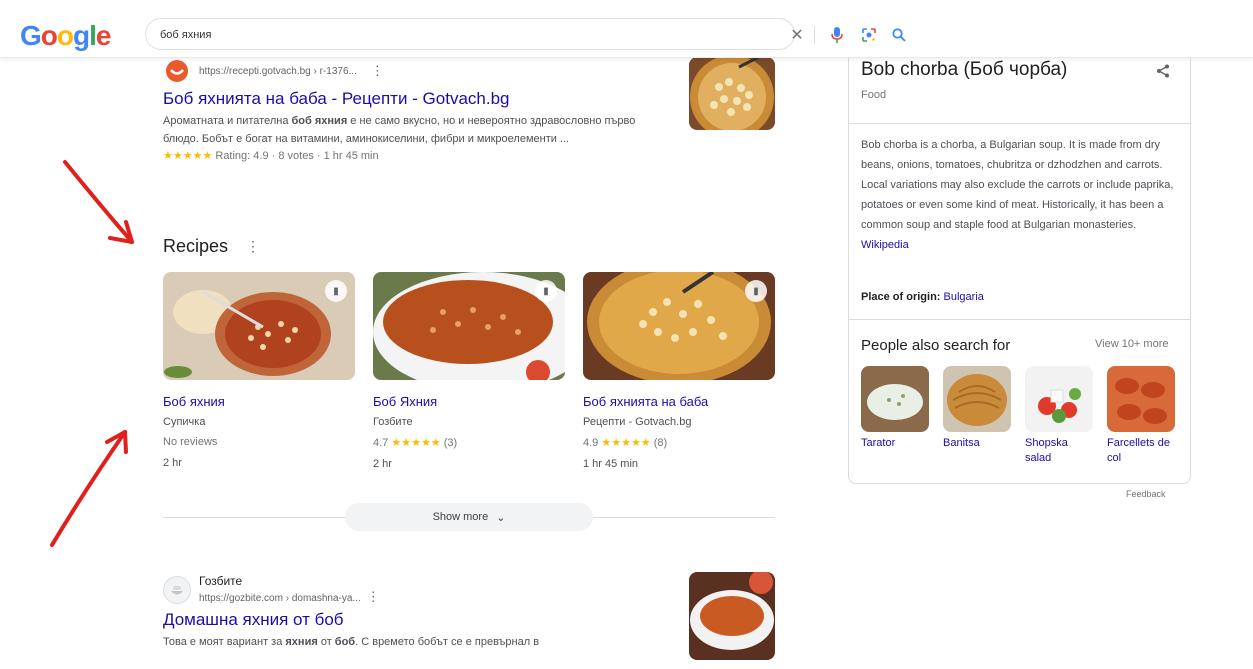 Image resolution: width=1253 pixels, height=669 pixels. I want to click on recipe-title-link: Боб яхнията на баба, so click(679, 401).